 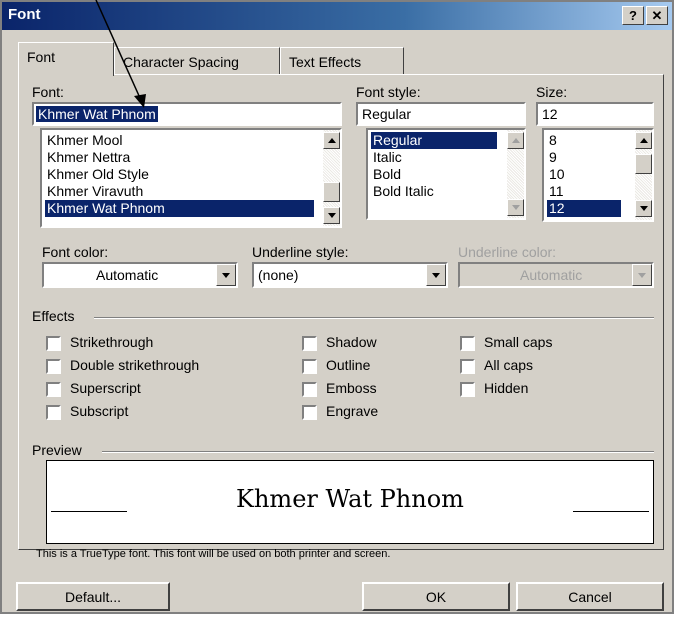 What do you see at coordinates (41, 57) in the screenshot?
I see `tab-font-label: Font` at bounding box center [41, 57].